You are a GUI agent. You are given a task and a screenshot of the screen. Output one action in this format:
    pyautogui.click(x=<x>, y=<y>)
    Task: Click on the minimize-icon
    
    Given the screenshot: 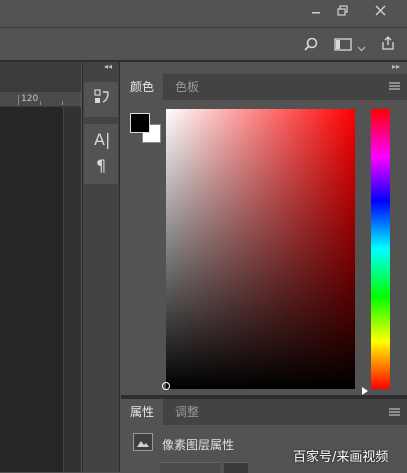 What is the action you would take?
    pyautogui.click(x=316, y=10)
    